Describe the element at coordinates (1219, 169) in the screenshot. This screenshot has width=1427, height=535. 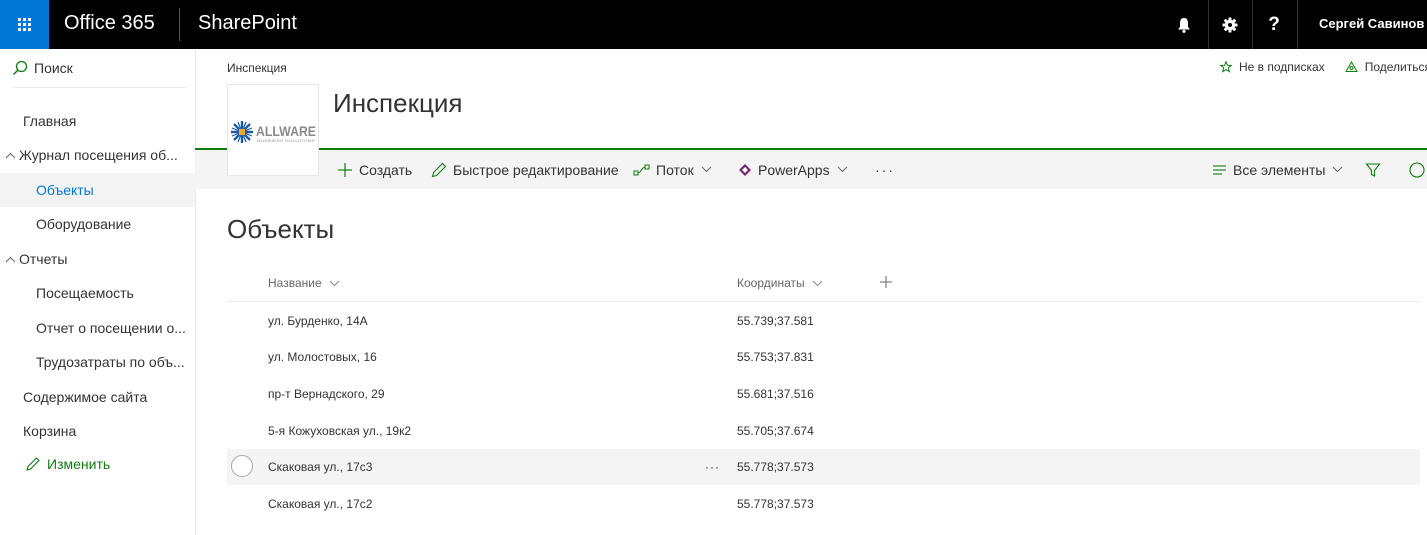
I see `list-view-icon` at that location.